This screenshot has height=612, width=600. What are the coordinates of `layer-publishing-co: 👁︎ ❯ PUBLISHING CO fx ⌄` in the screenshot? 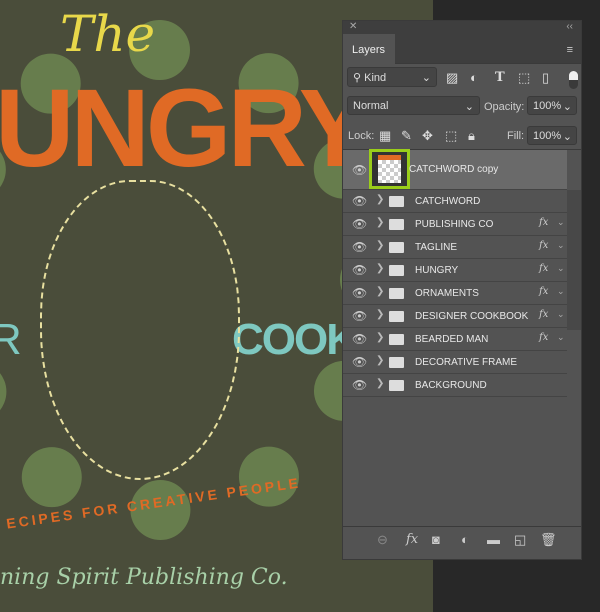 It's located at (455, 224).